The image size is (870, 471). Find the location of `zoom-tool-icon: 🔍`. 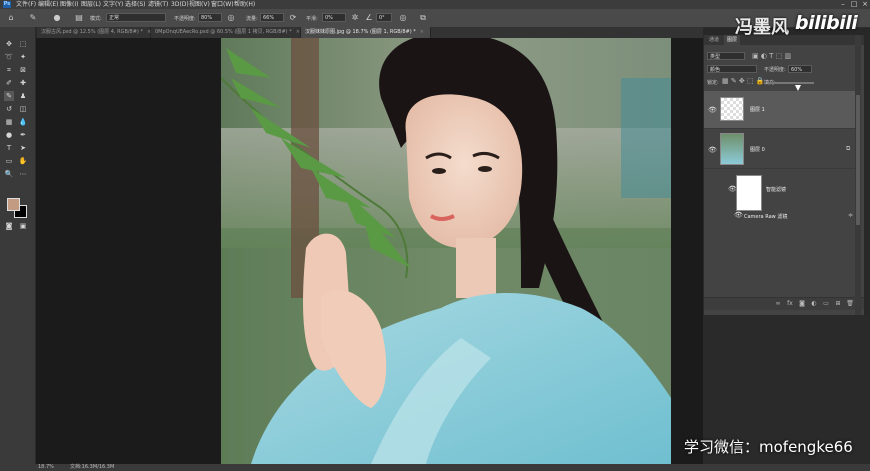

zoom-tool-icon: 🔍 is located at coordinates (9, 174).